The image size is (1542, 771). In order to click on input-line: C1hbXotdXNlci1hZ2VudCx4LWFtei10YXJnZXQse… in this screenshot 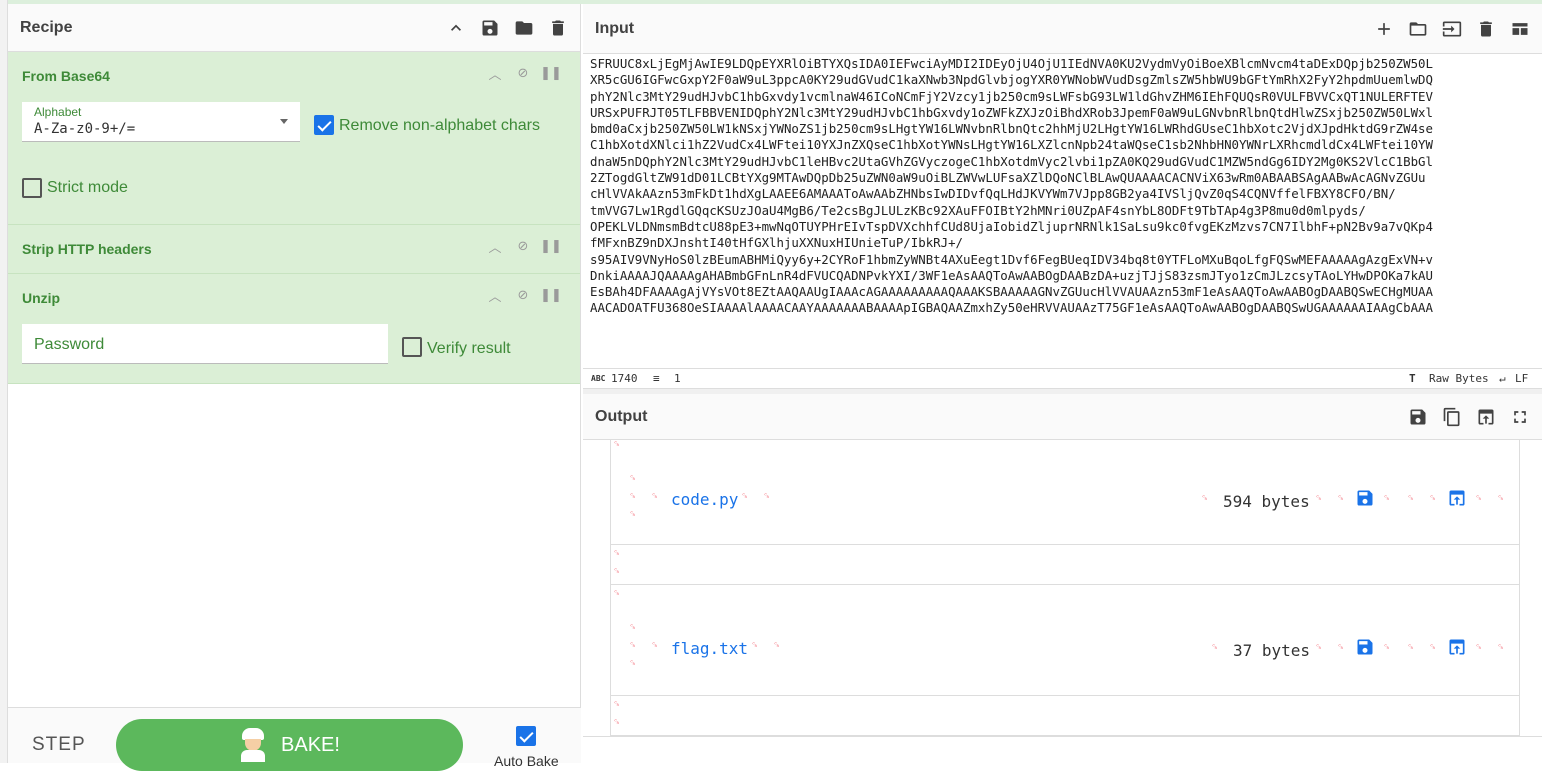, I will do `click(1011, 145)`.